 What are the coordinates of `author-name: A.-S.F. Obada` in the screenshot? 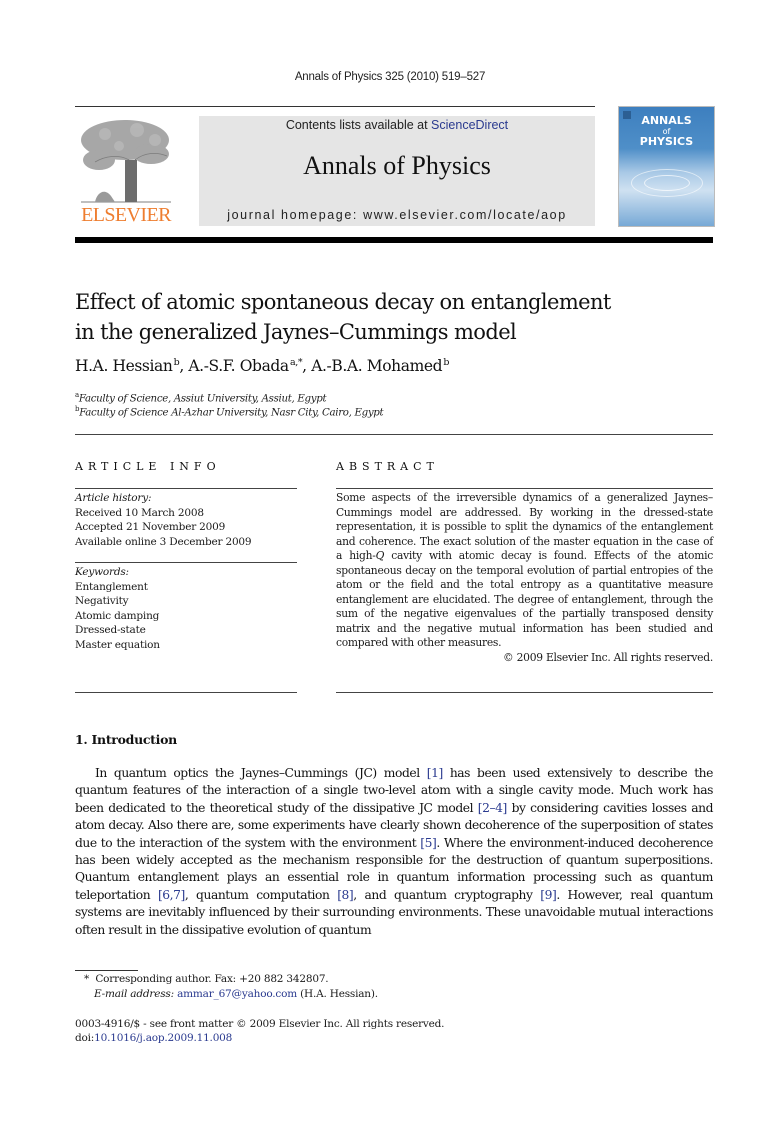 It's located at (238, 366).